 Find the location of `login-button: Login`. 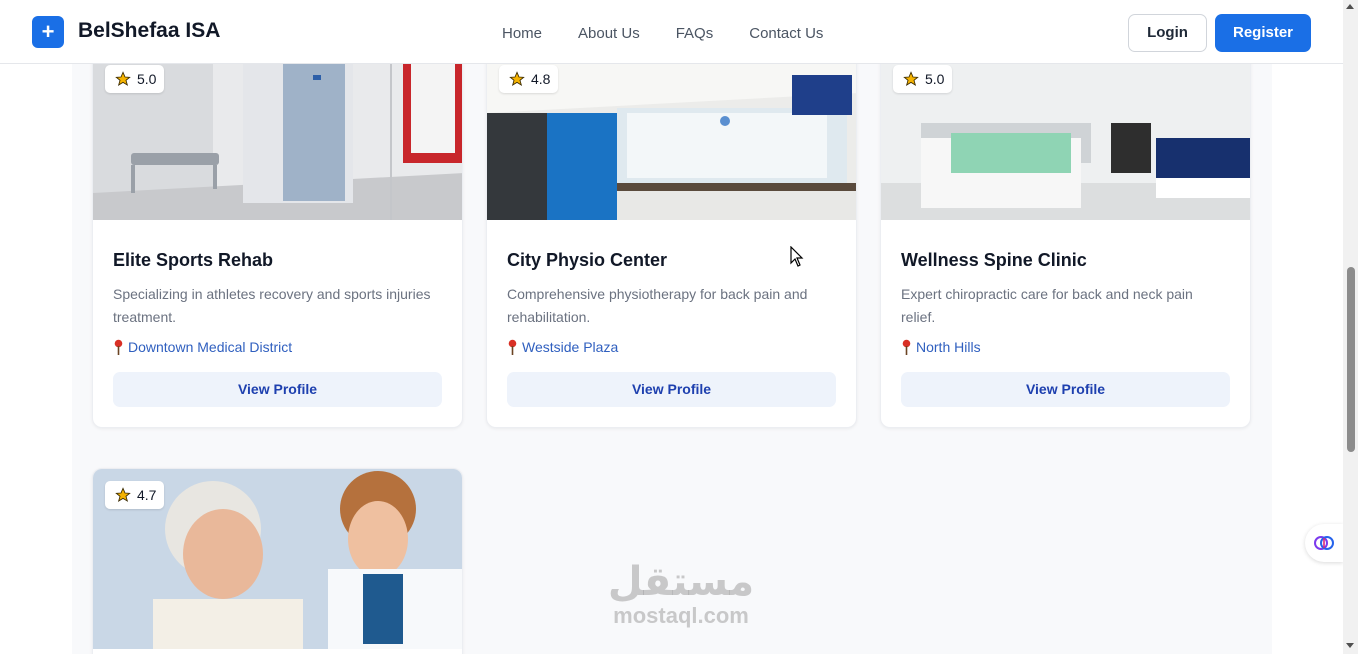

login-button: Login is located at coordinates (1167, 33).